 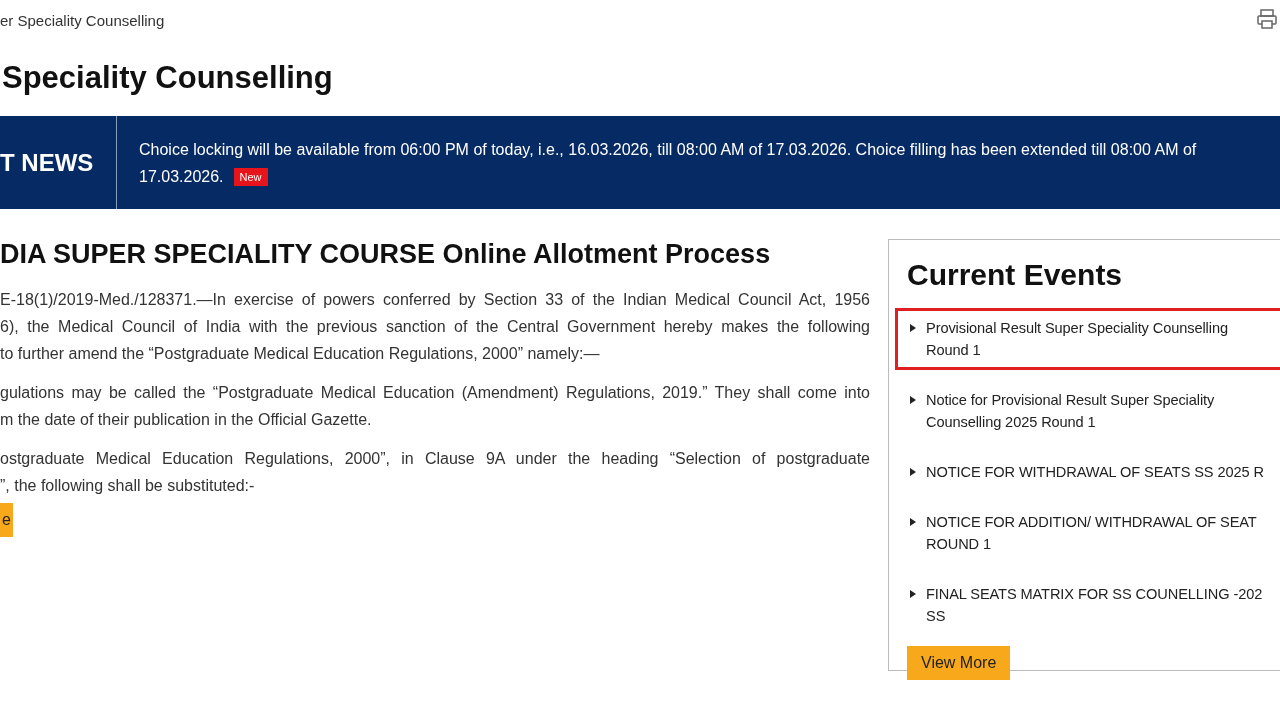 What do you see at coordinates (1087, 411) in the screenshot?
I see `event-item: Notice for Provisional Result Super Speciality Counselling 2025 Round 1` at bounding box center [1087, 411].